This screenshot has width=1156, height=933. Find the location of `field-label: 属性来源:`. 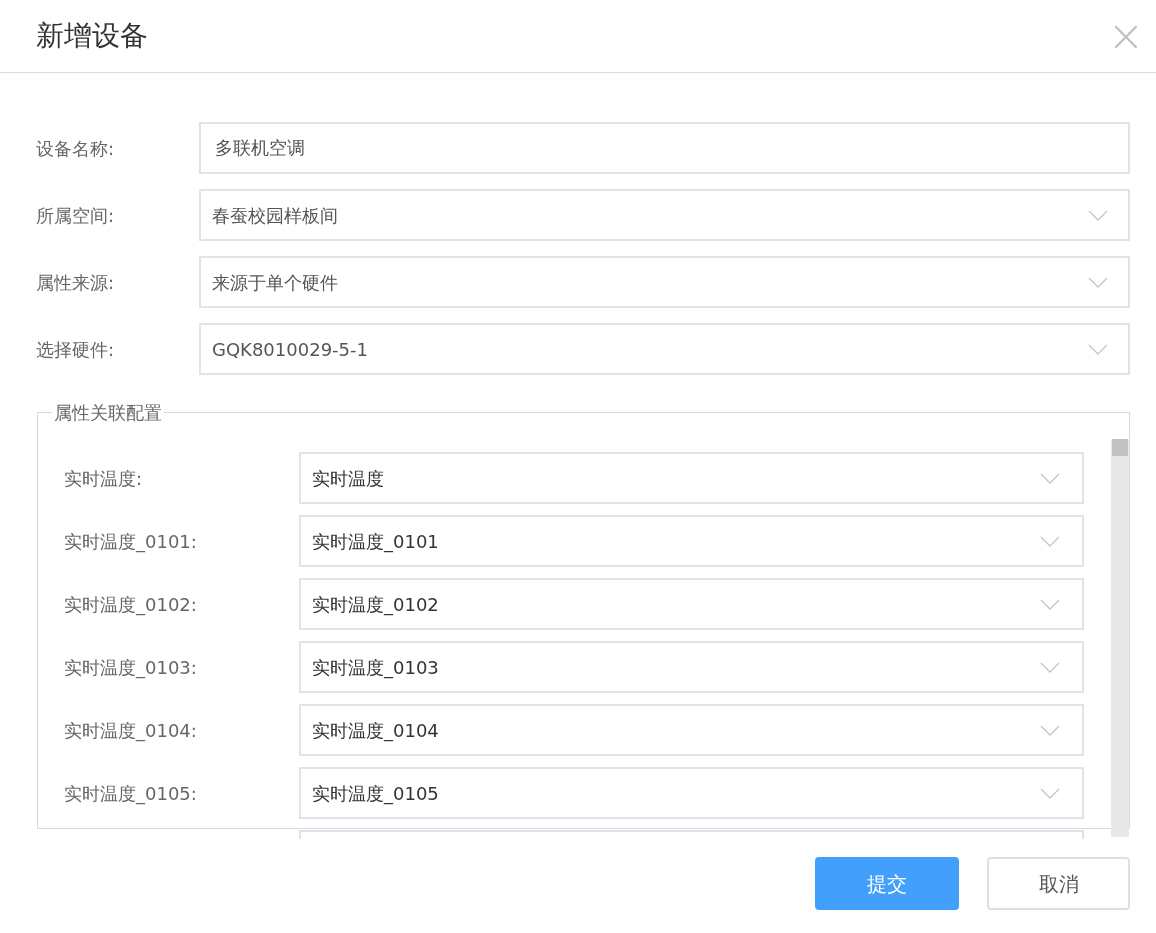

field-label: 属性来源: is located at coordinates (76, 282).